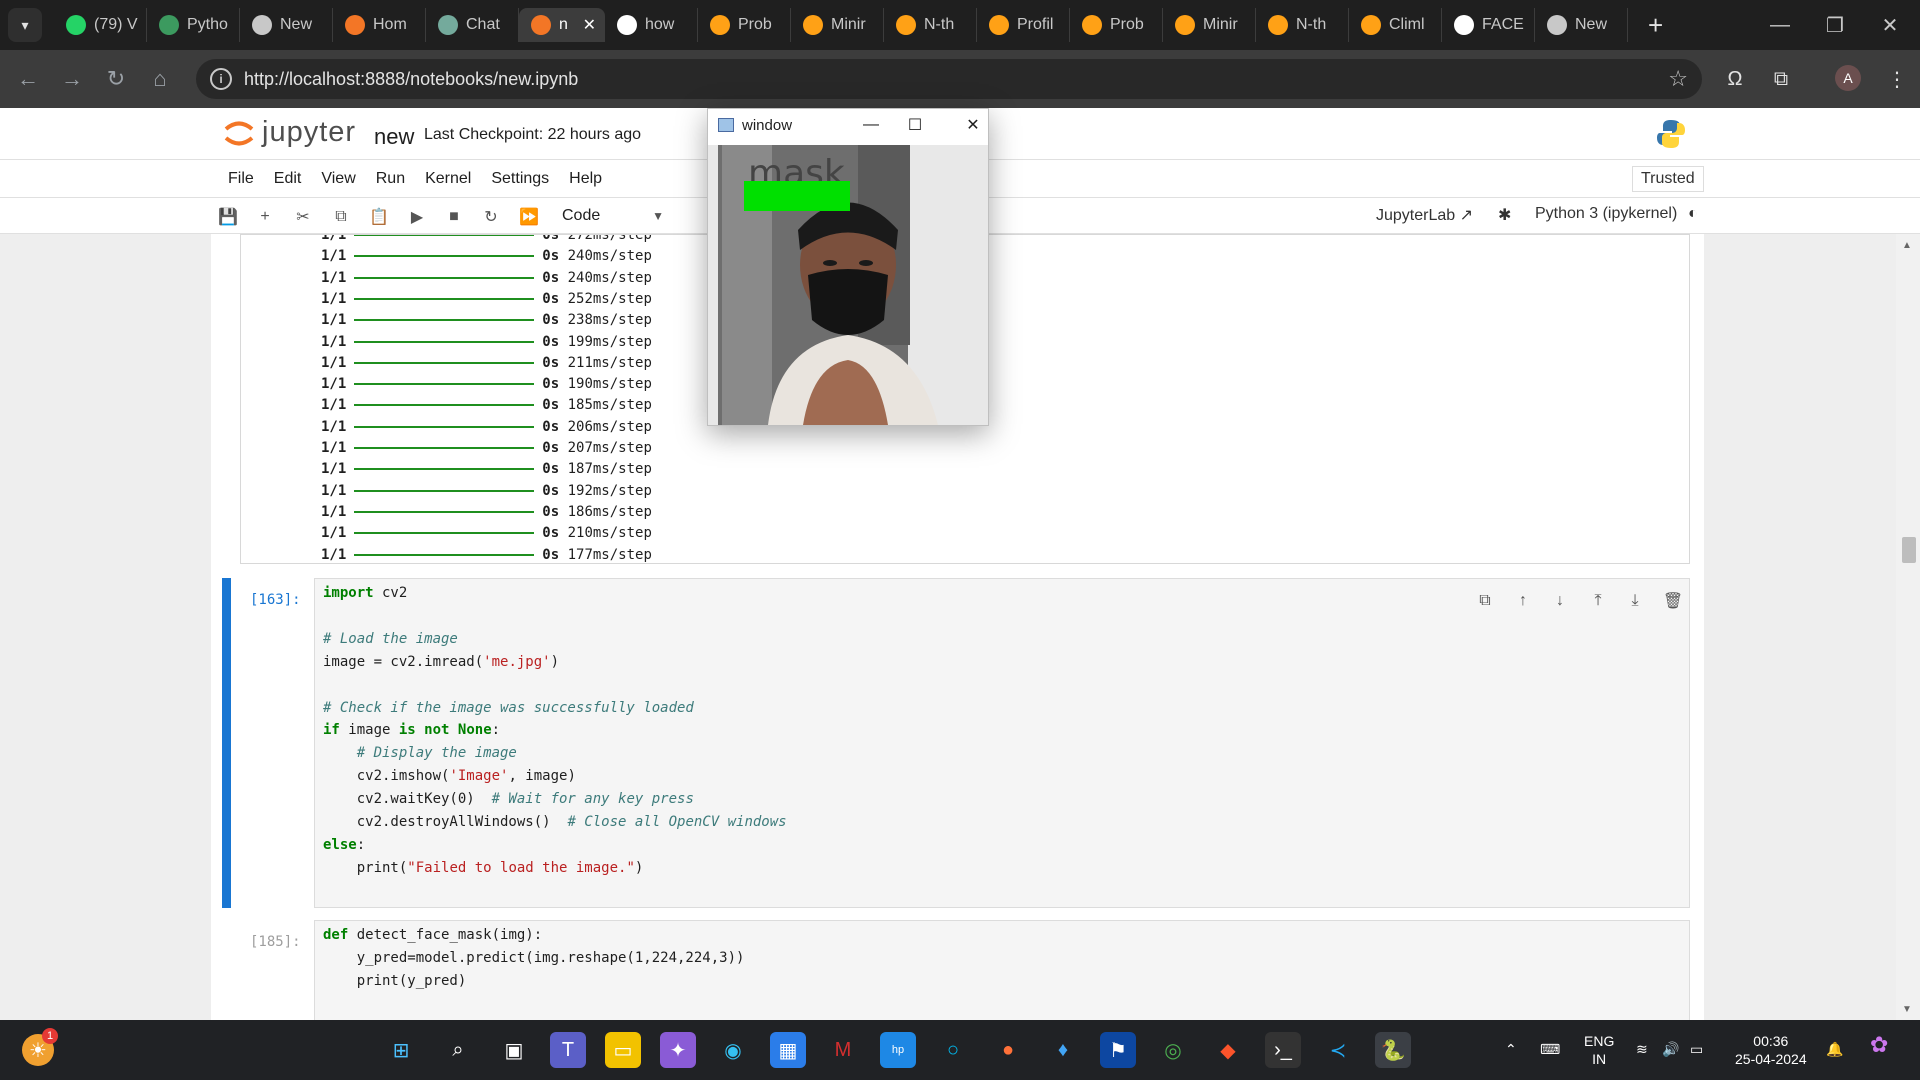  Describe the element at coordinates (678, 1050) in the screenshot. I see `photos-icon: ✦` at that location.